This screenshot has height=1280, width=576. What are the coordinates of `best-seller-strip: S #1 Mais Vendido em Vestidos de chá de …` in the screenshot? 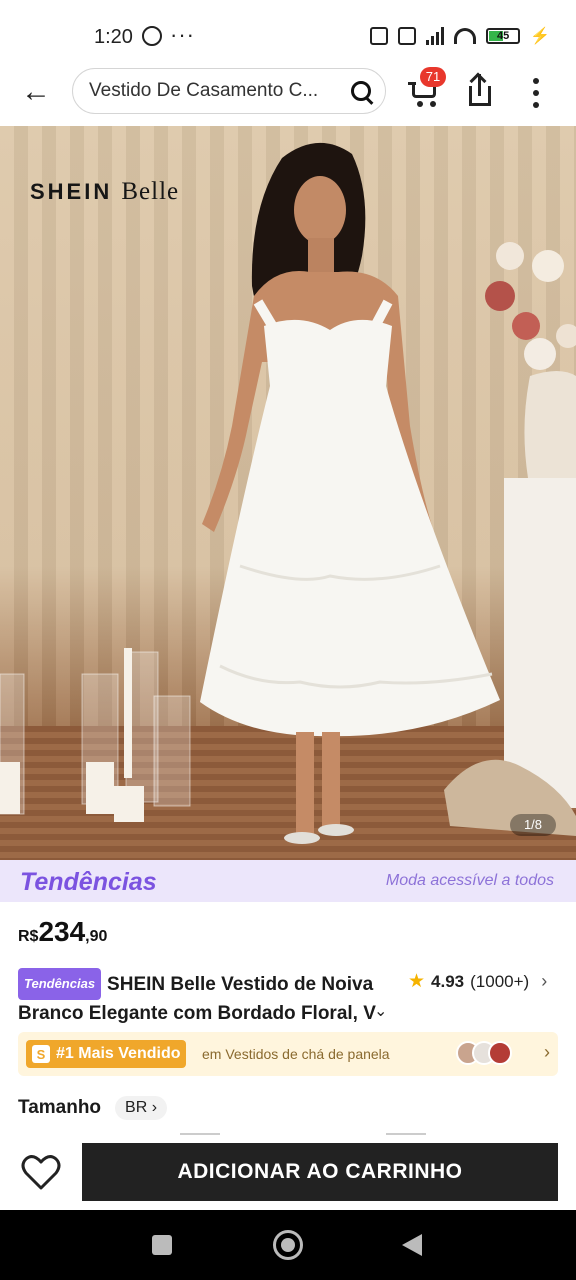 It's located at (288, 1054).